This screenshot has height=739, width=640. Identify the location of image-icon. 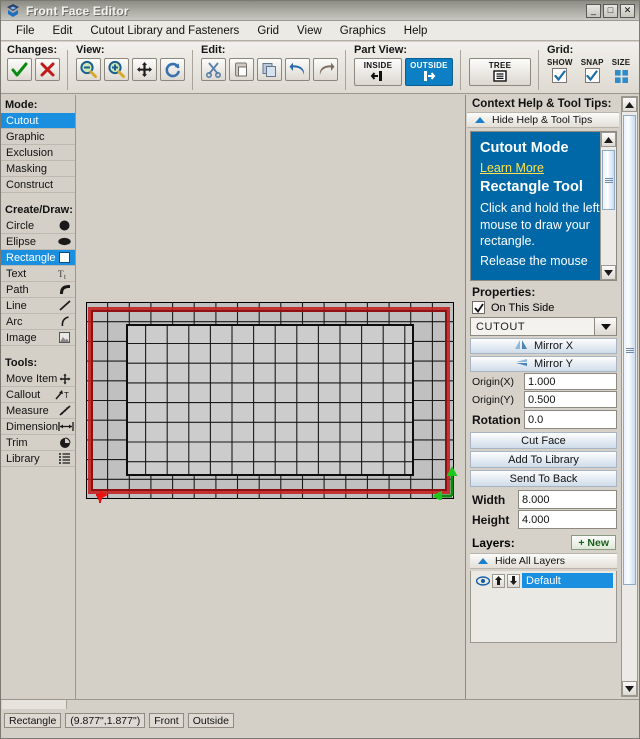
(64, 337).